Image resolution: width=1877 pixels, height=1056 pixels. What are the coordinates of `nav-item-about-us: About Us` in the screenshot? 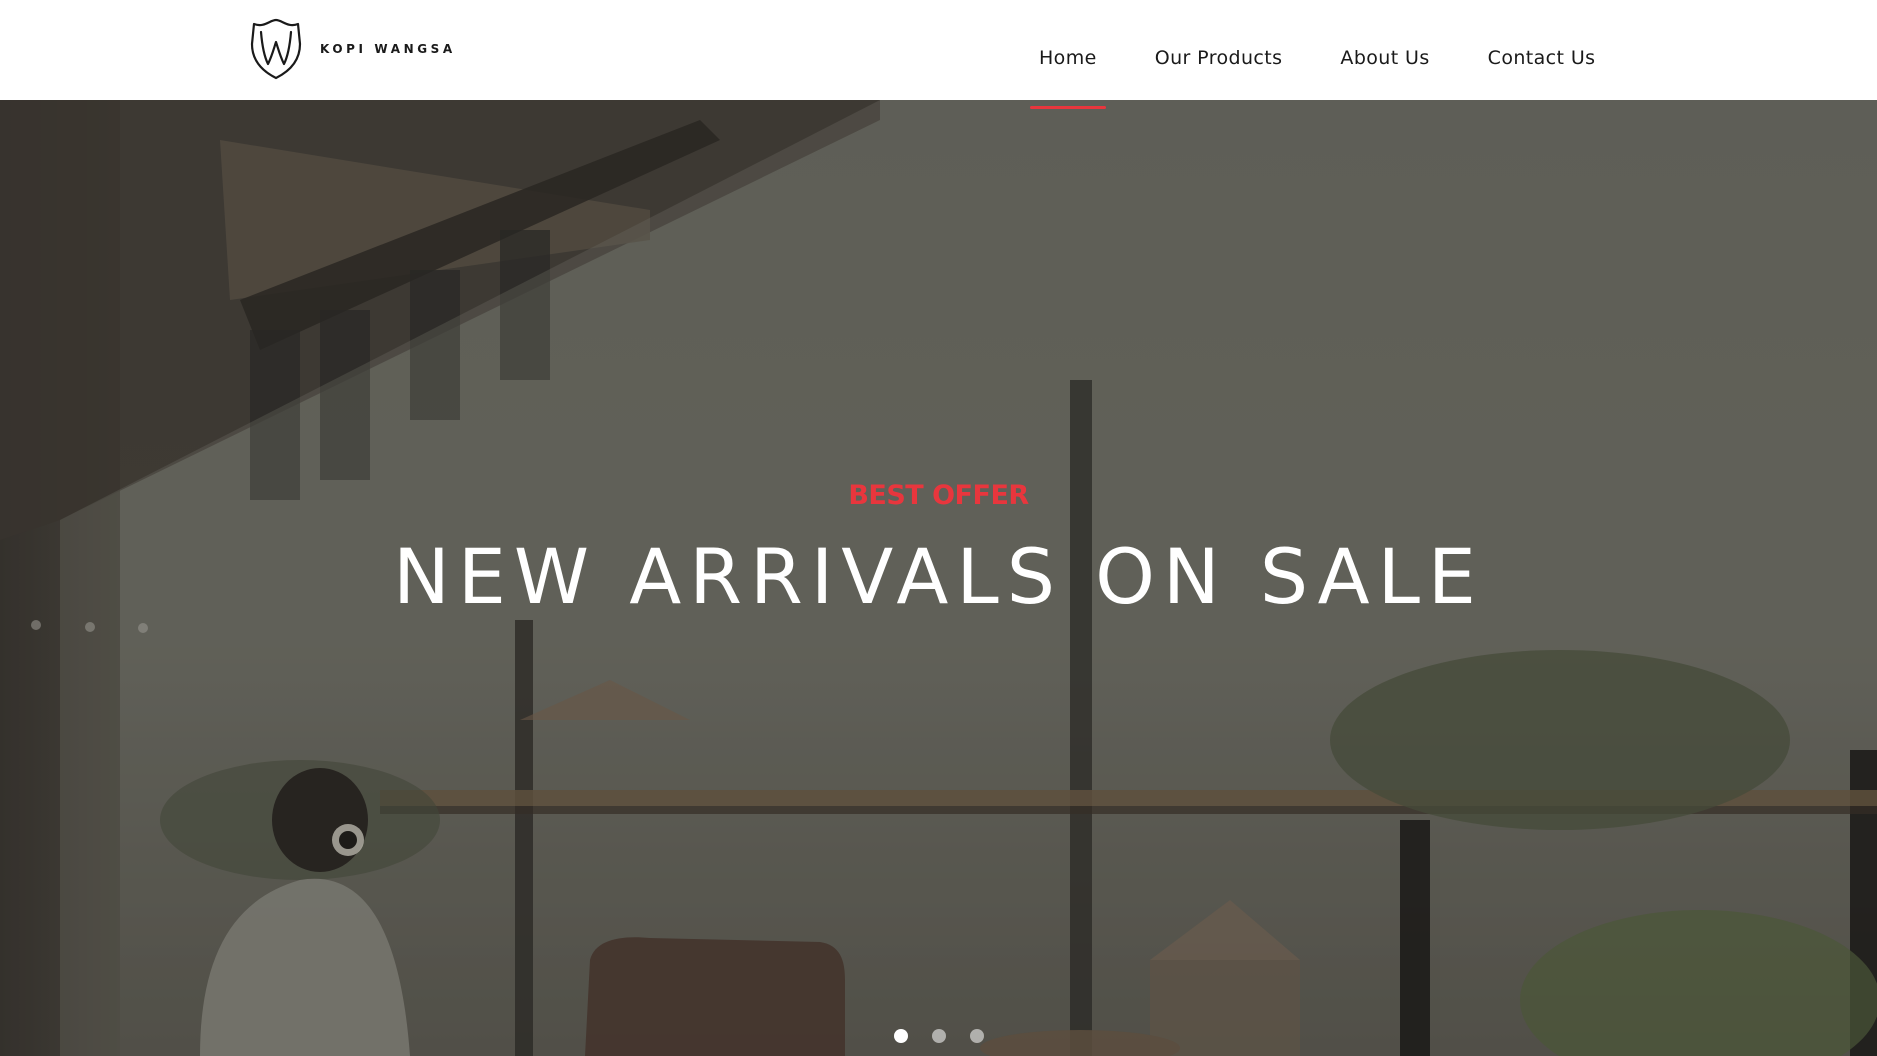 It's located at (1384, 50).